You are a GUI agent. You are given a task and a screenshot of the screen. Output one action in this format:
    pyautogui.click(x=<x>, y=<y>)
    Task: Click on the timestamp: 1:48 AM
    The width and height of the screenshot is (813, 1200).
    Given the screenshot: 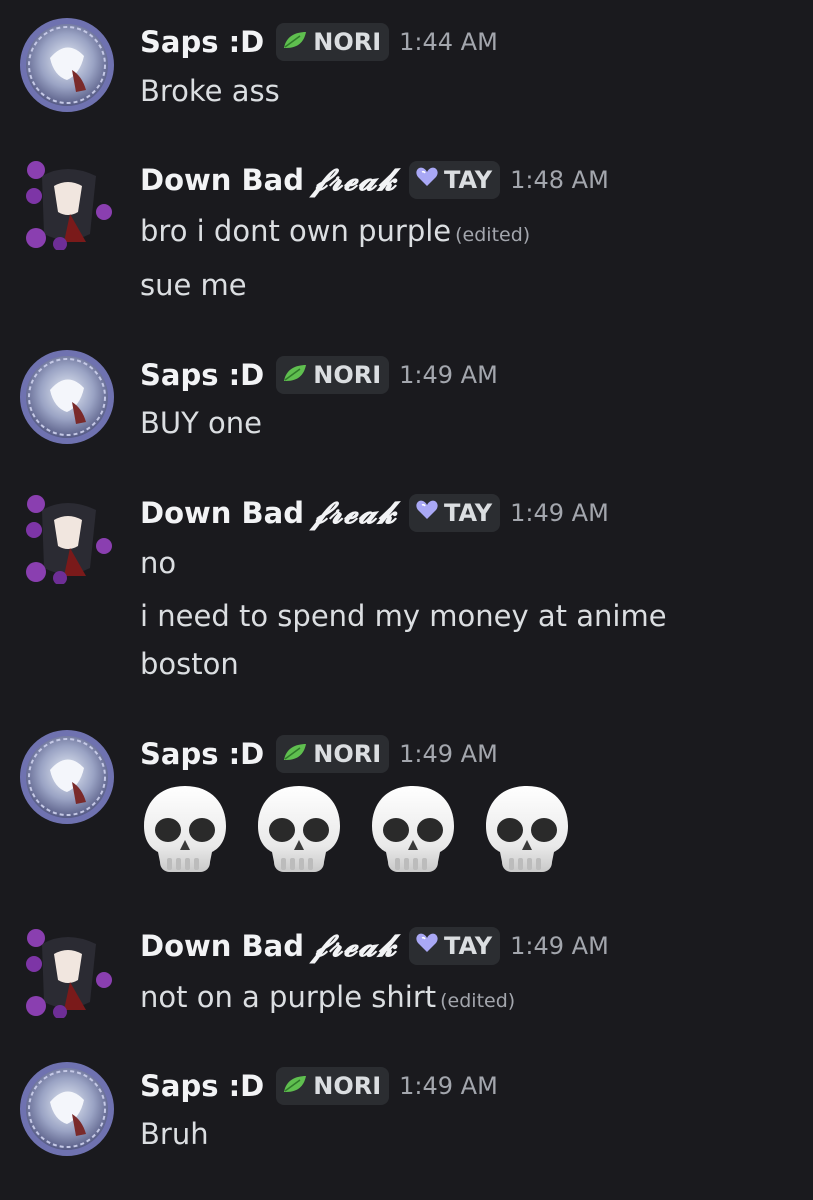 What is the action you would take?
    pyautogui.click(x=559, y=180)
    